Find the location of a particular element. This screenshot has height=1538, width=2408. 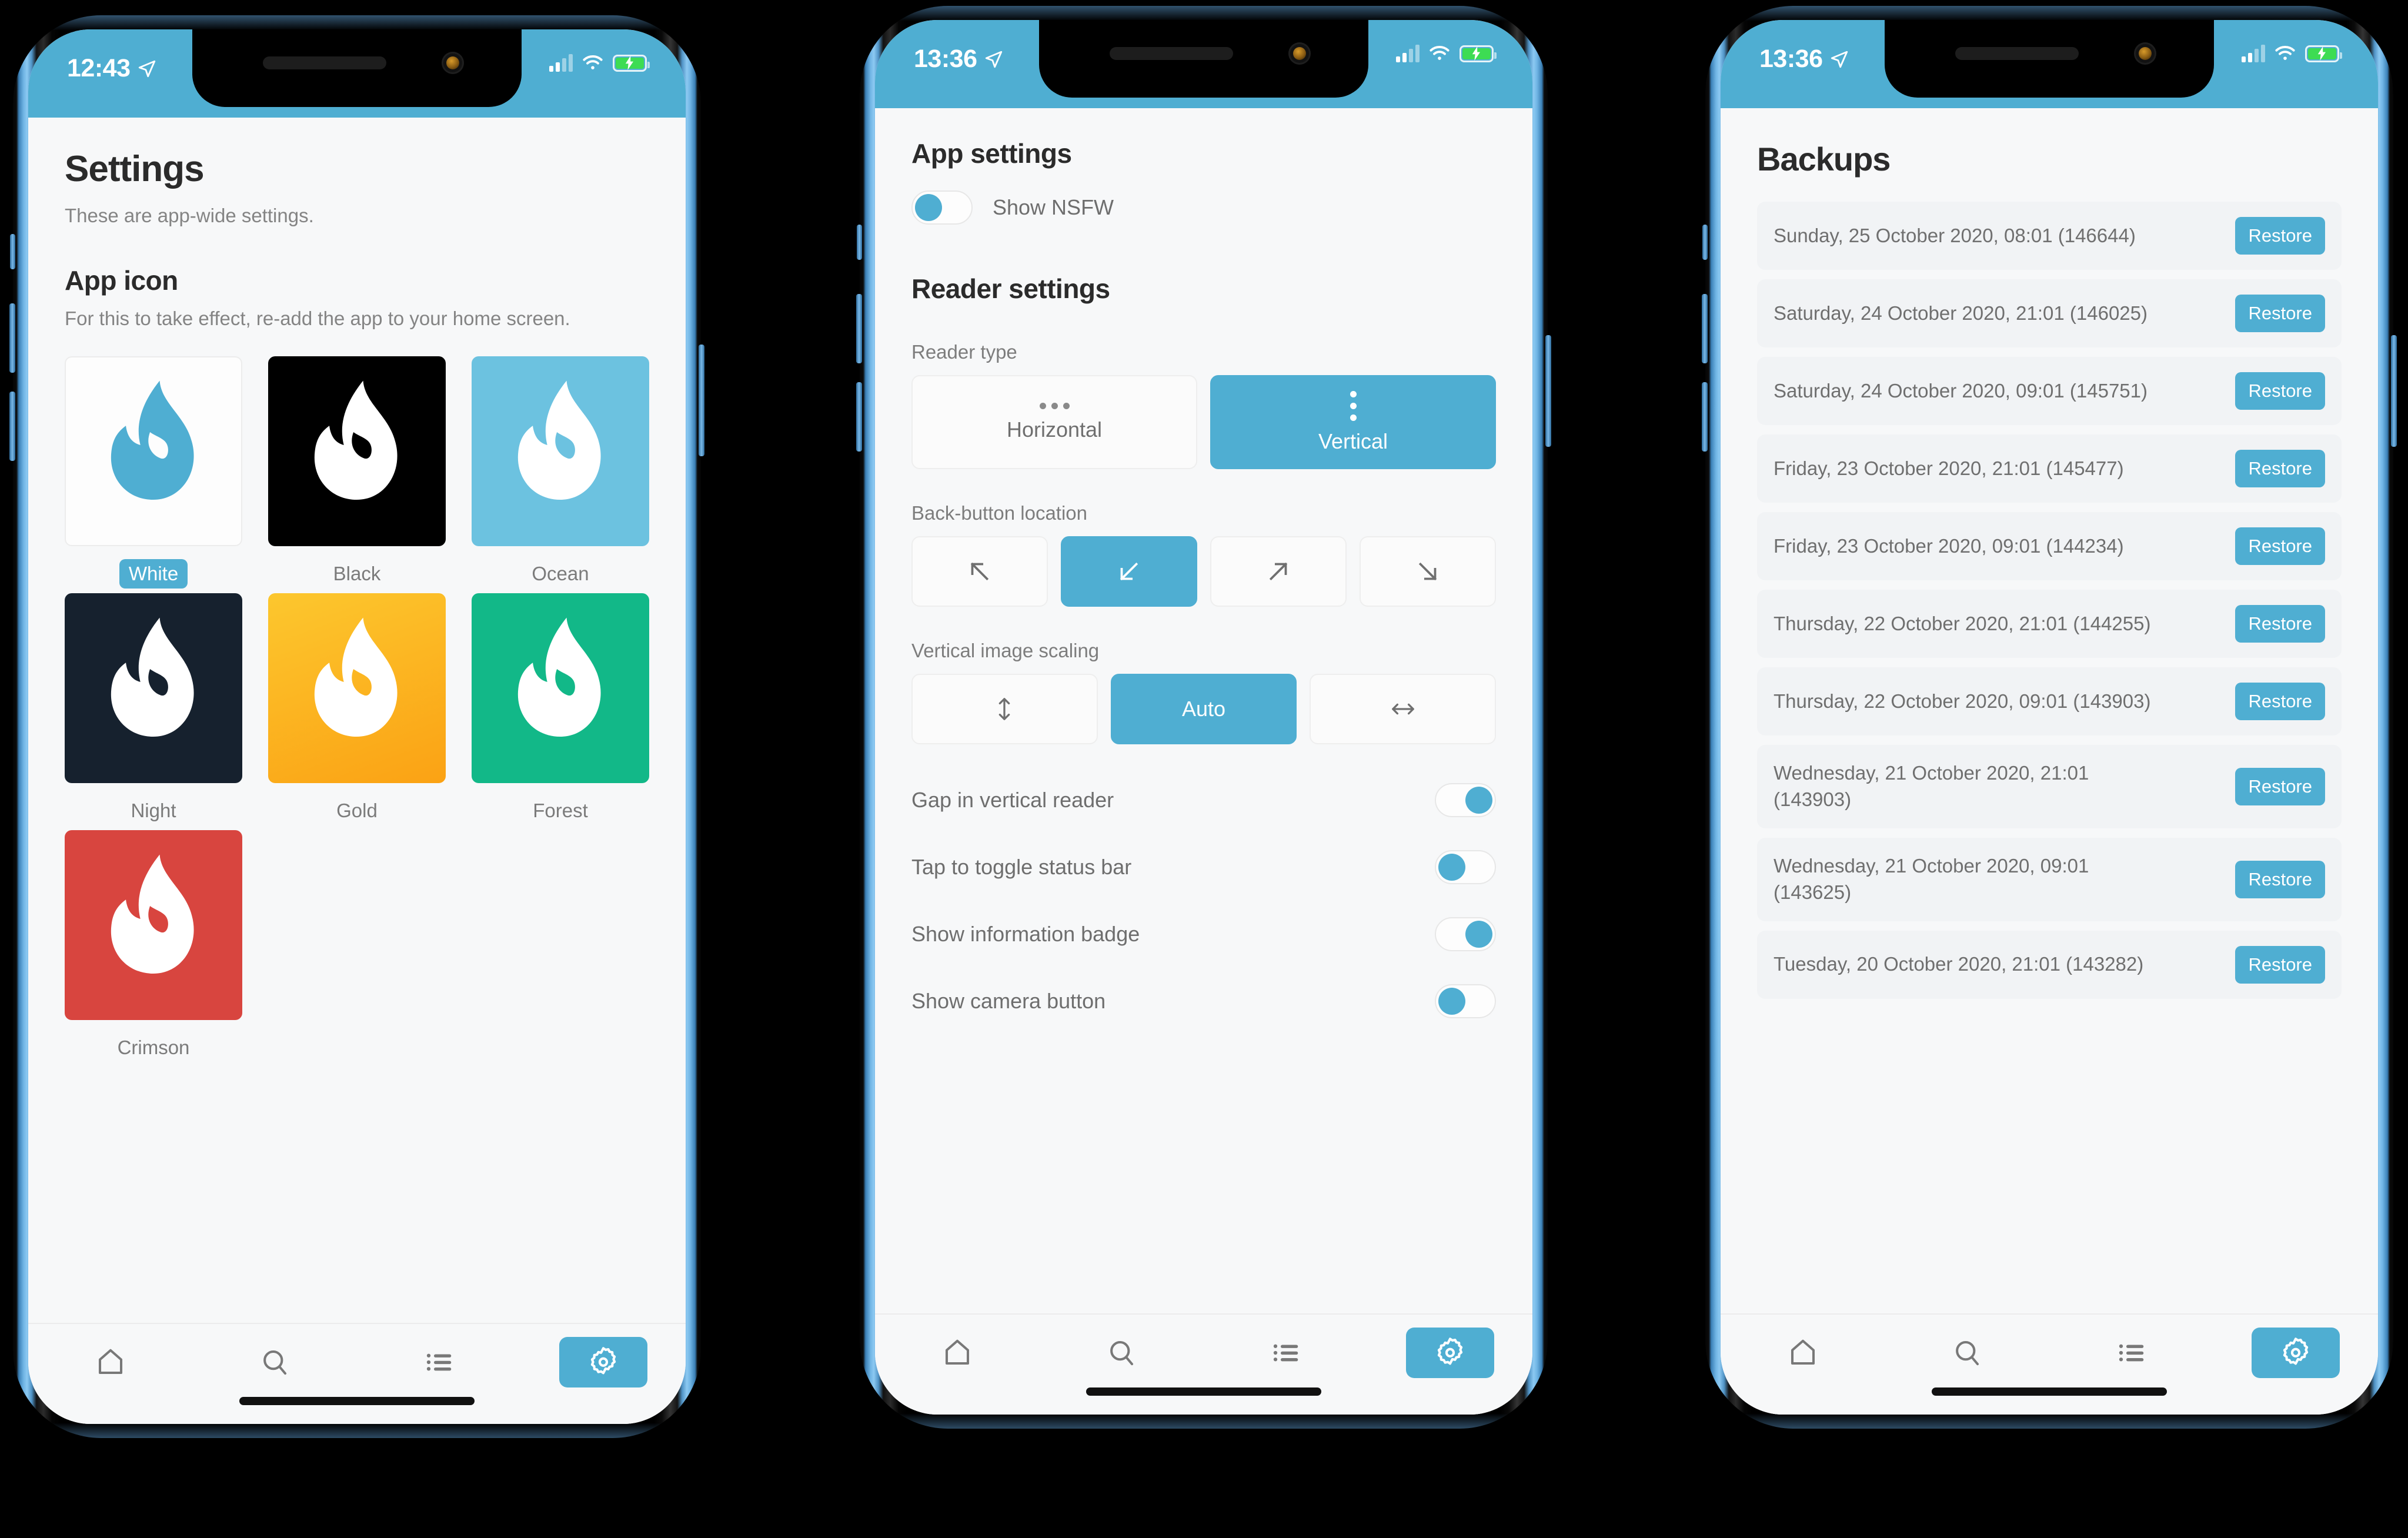

cellular-signal-icon is located at coordinates (1408, 53).